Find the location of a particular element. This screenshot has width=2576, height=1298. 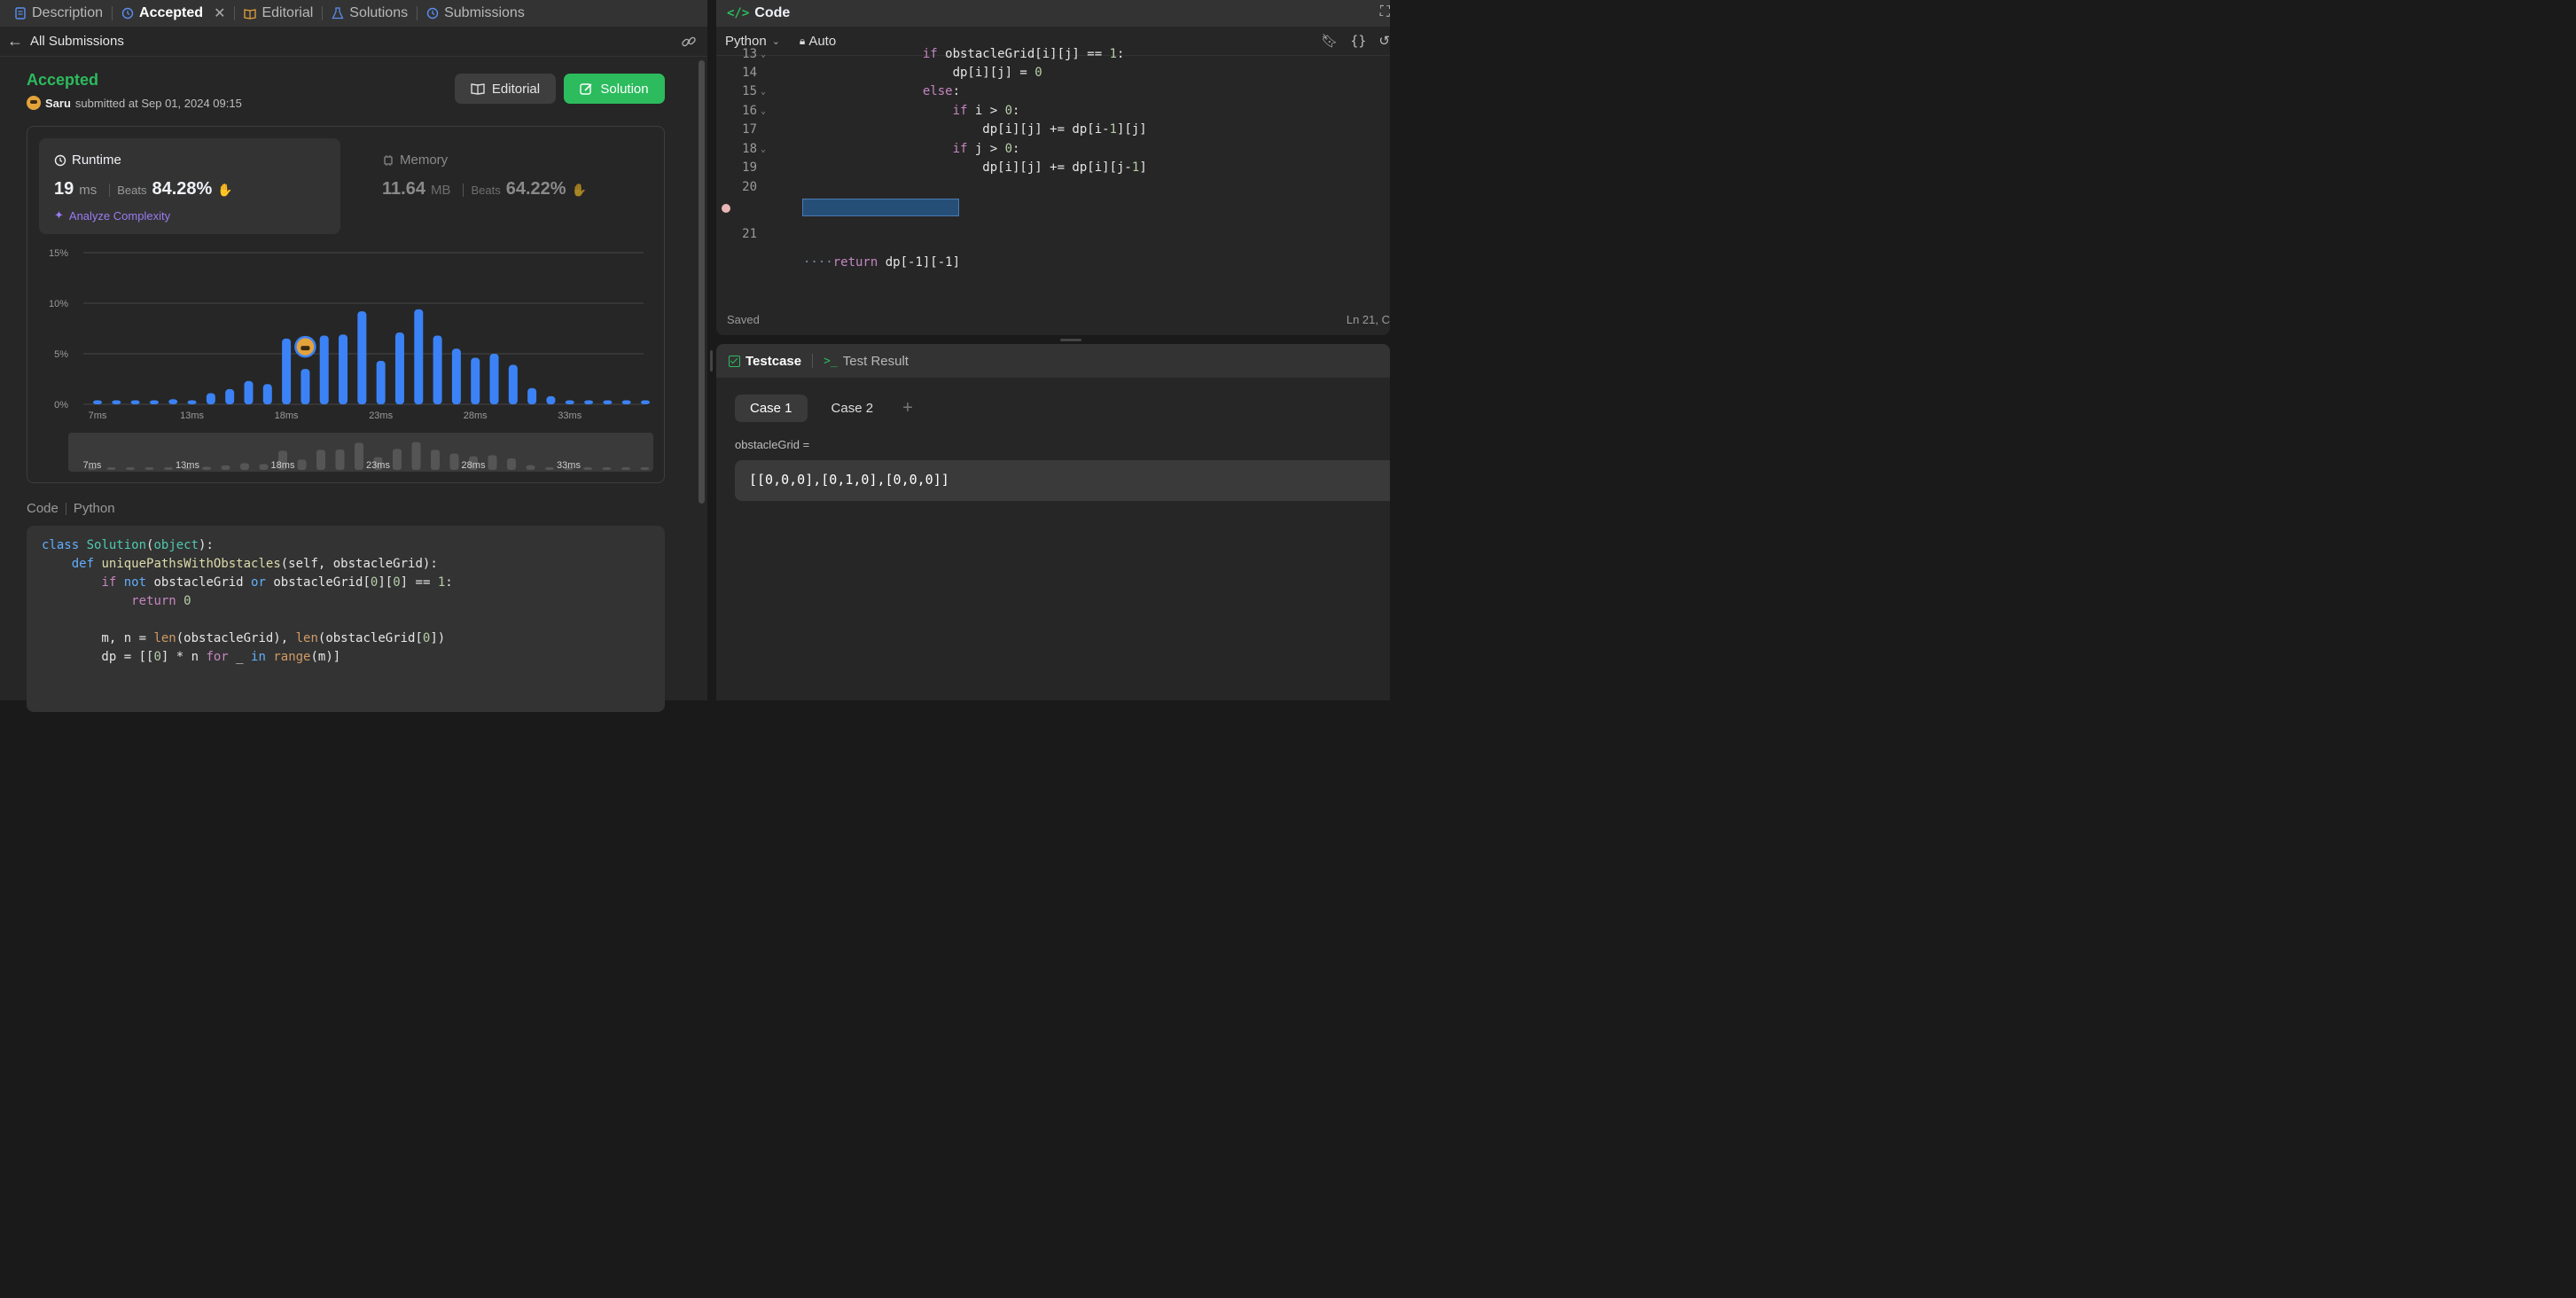

submission-status: Accepted is located at coordinates (63, 80).